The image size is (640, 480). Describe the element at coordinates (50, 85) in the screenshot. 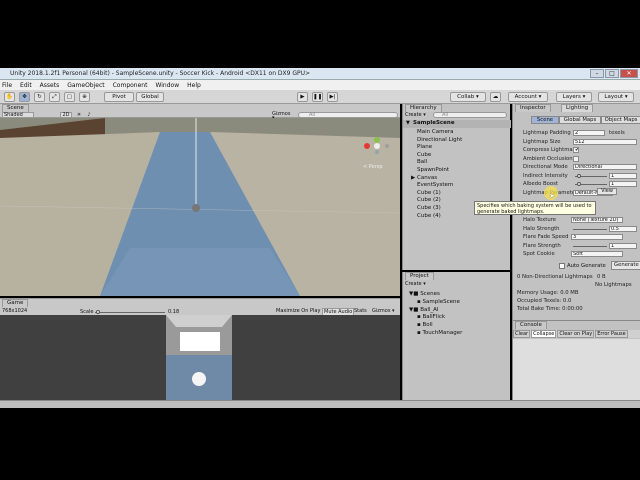

I see `menu-assets: Assets` at that location.